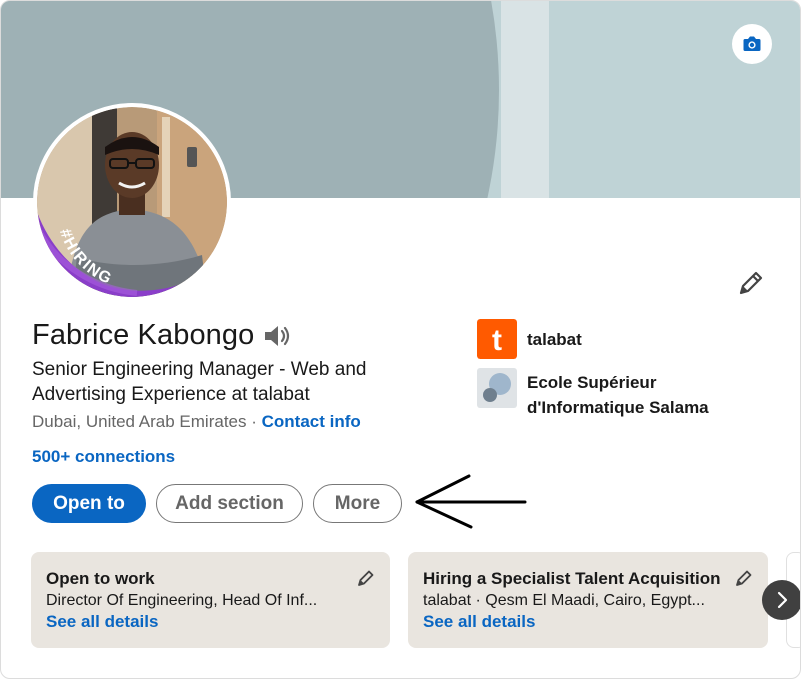  What do you see at coordinates (618, 395) in the screenshot?
I see `education-school-label: Ecole Supérieur d'Informatique Salama` at bounding box center [618, 395].